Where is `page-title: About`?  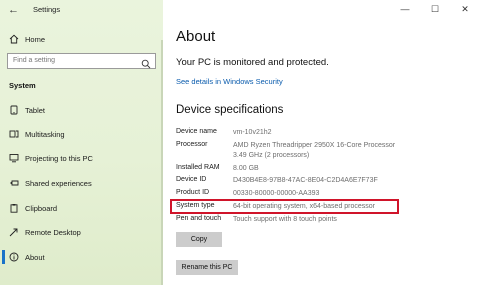 page-title: About is located at coordinates (196, 36).